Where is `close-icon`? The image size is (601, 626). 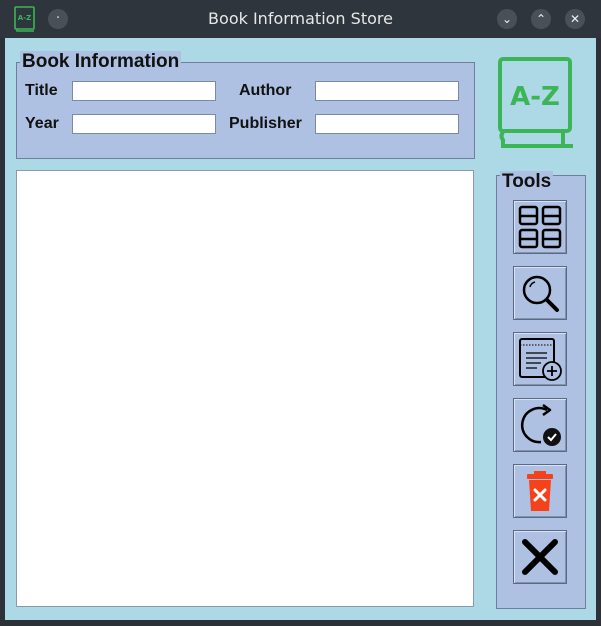 close-icon is located at coordinates (540, 557).